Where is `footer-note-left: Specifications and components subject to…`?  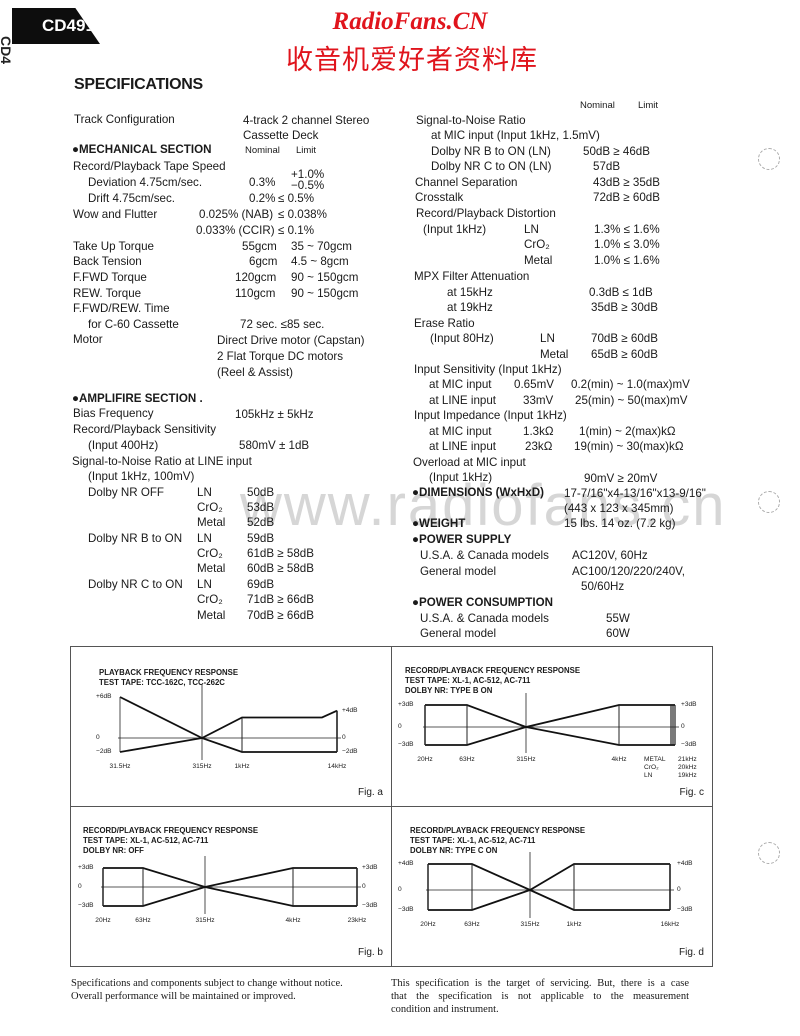 footer-note-left: Specifications and components subject to… is located at coordinates (207, 990).